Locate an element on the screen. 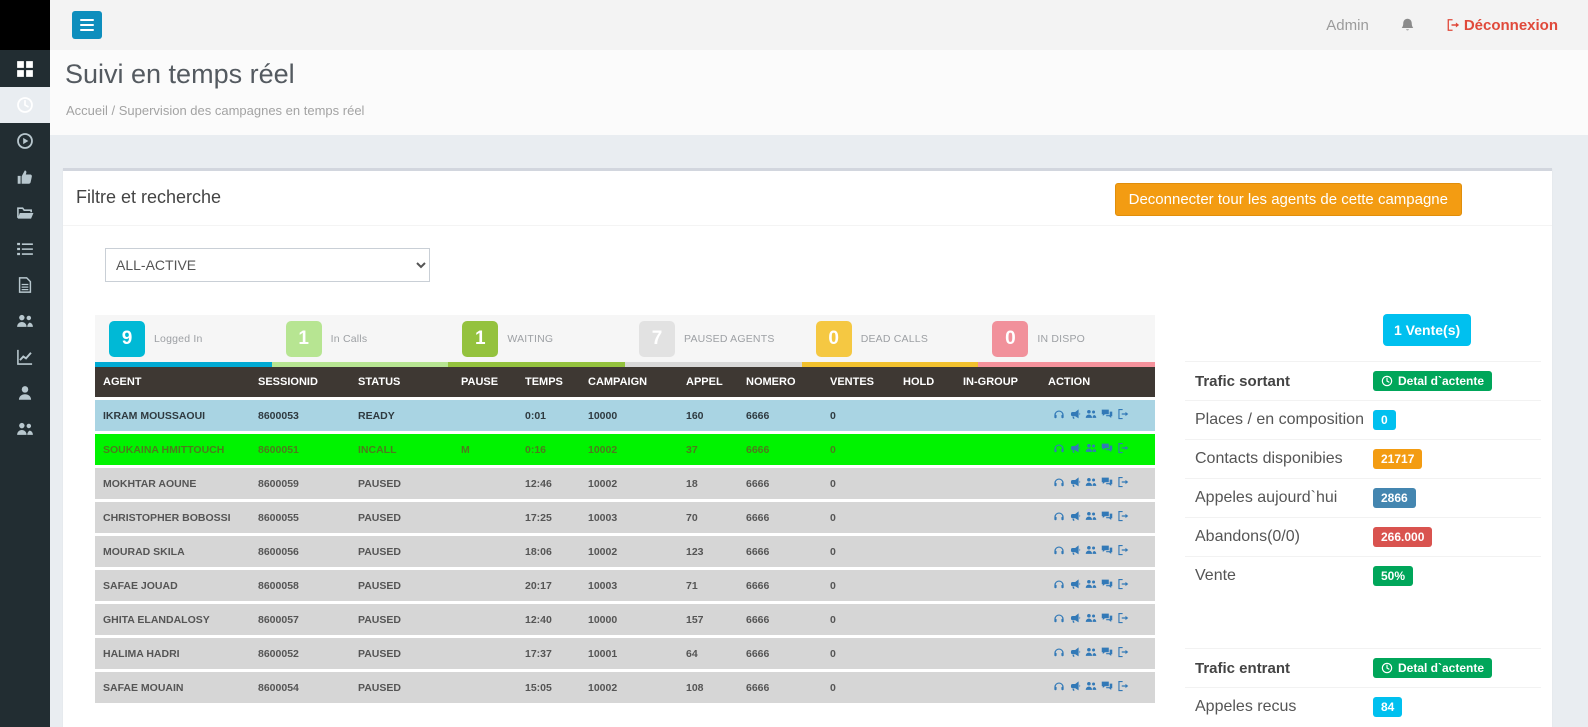 This screenshot has height=727, width=1588. cell-agent: SAFAE MOUAIN is located at coordinates (172, 687).